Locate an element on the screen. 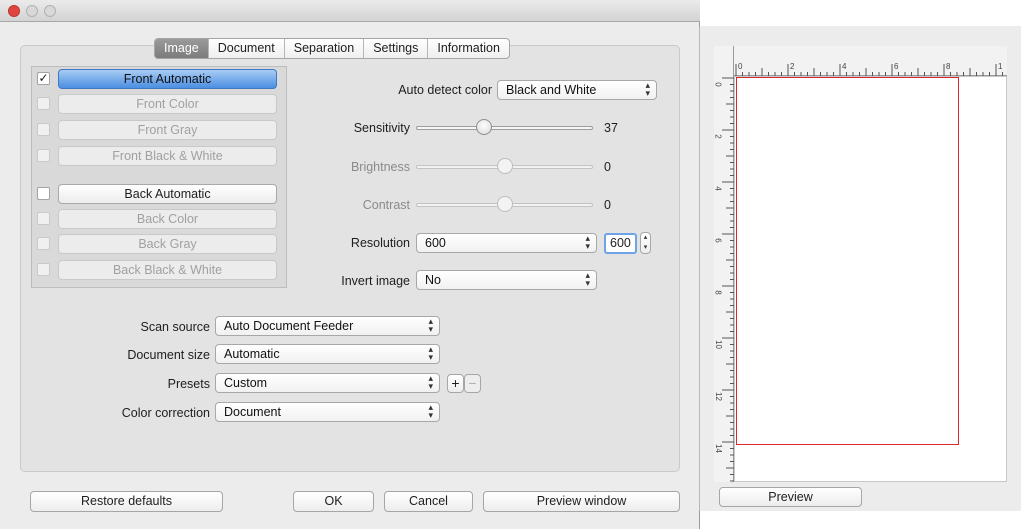  front-automatic-button: Front Automatic is located at coordinates (167, 79).